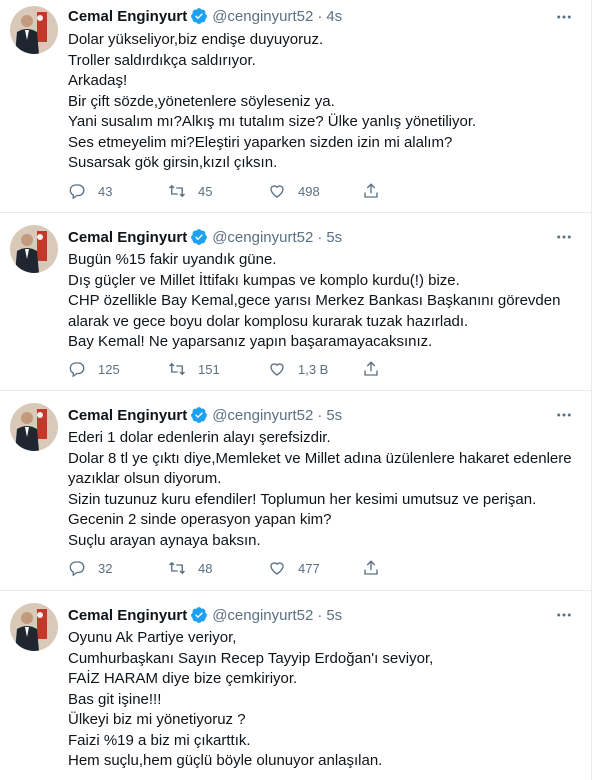  Describe the element at coordinates (164, 540) in the screenshot. I see `tweet-line: Suçlu arayan aynaya baksın.` at that location.